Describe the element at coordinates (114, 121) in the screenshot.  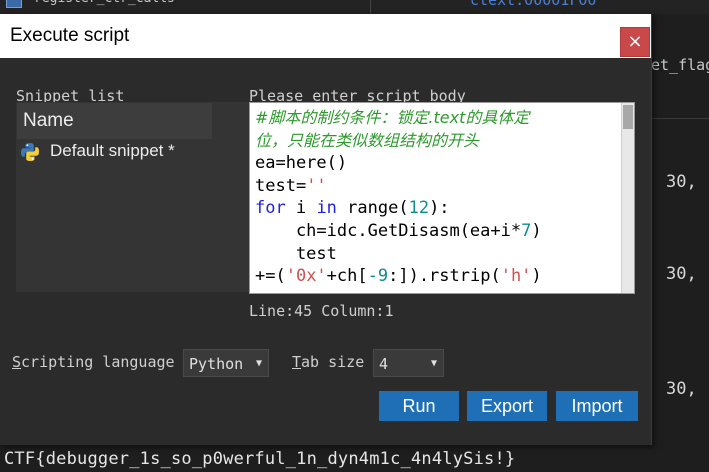
I see `list-header-name: Name` at that location.